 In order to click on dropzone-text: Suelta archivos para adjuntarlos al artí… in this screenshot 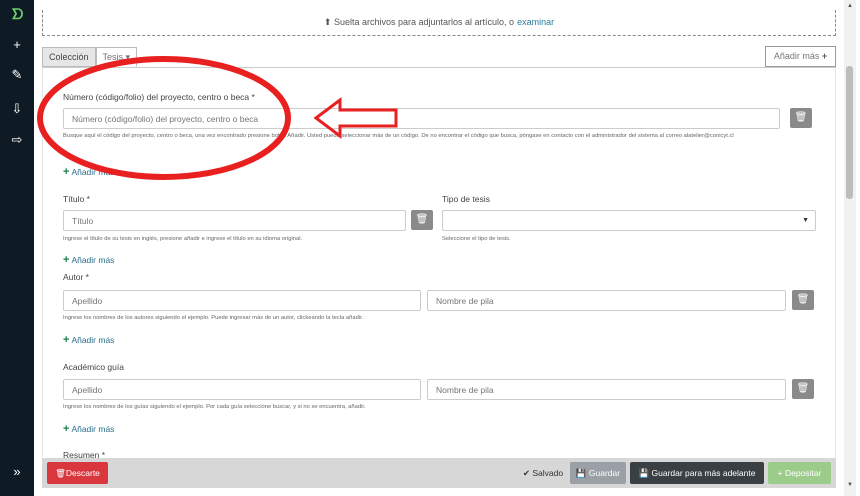, I will do `click(424, 22)`.